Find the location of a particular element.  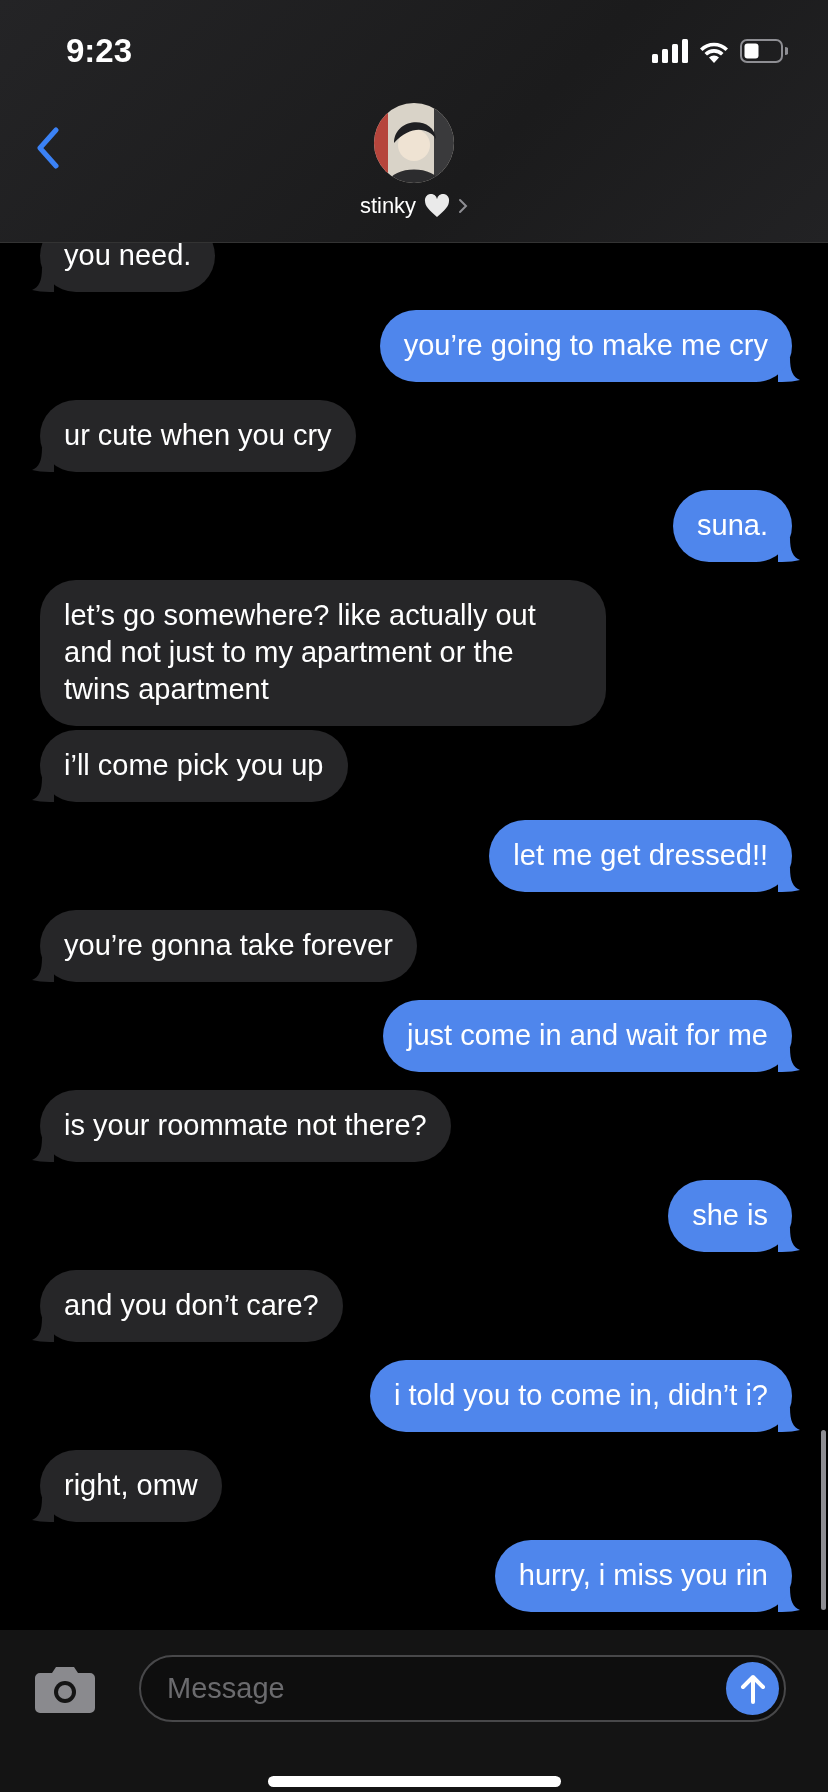

sent-message-bubble: suna. is located at coordinates (732, 526).